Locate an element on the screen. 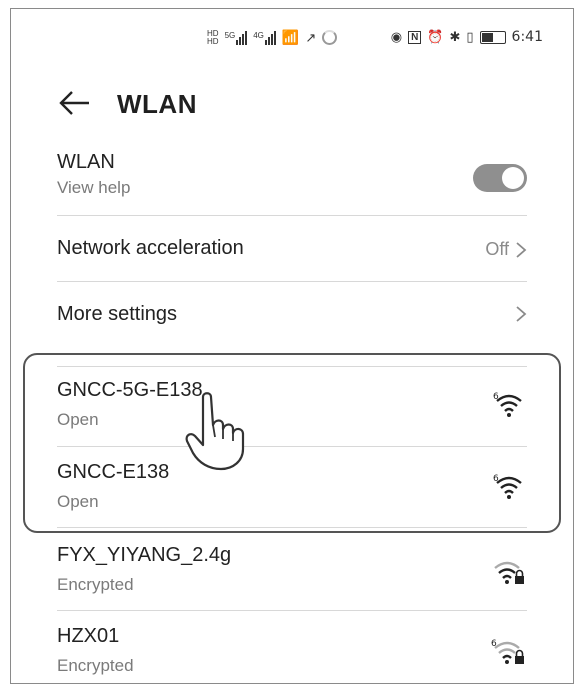 Image resolution: width=586 pixels, height=692 pixels. eye-icon: ◉ is located at coordinates (396, 36).